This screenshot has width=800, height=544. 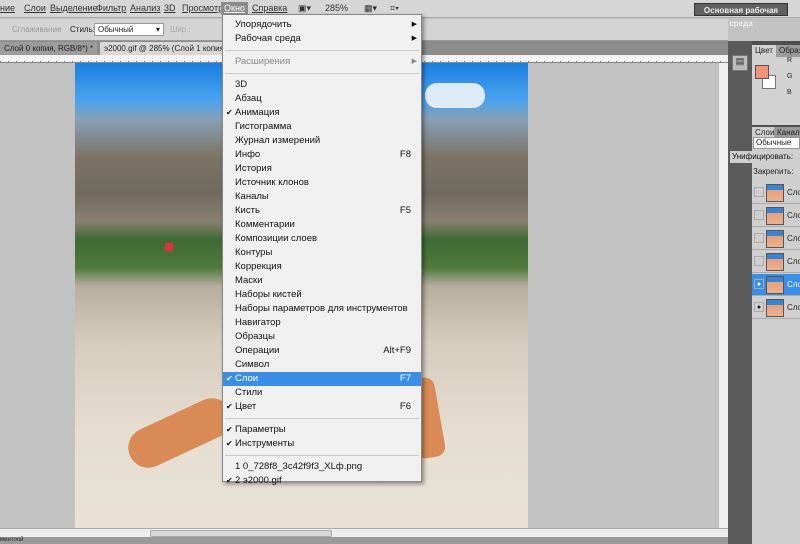 I want to click on menu-item: Кисть F5, so click(x=322, y=211).